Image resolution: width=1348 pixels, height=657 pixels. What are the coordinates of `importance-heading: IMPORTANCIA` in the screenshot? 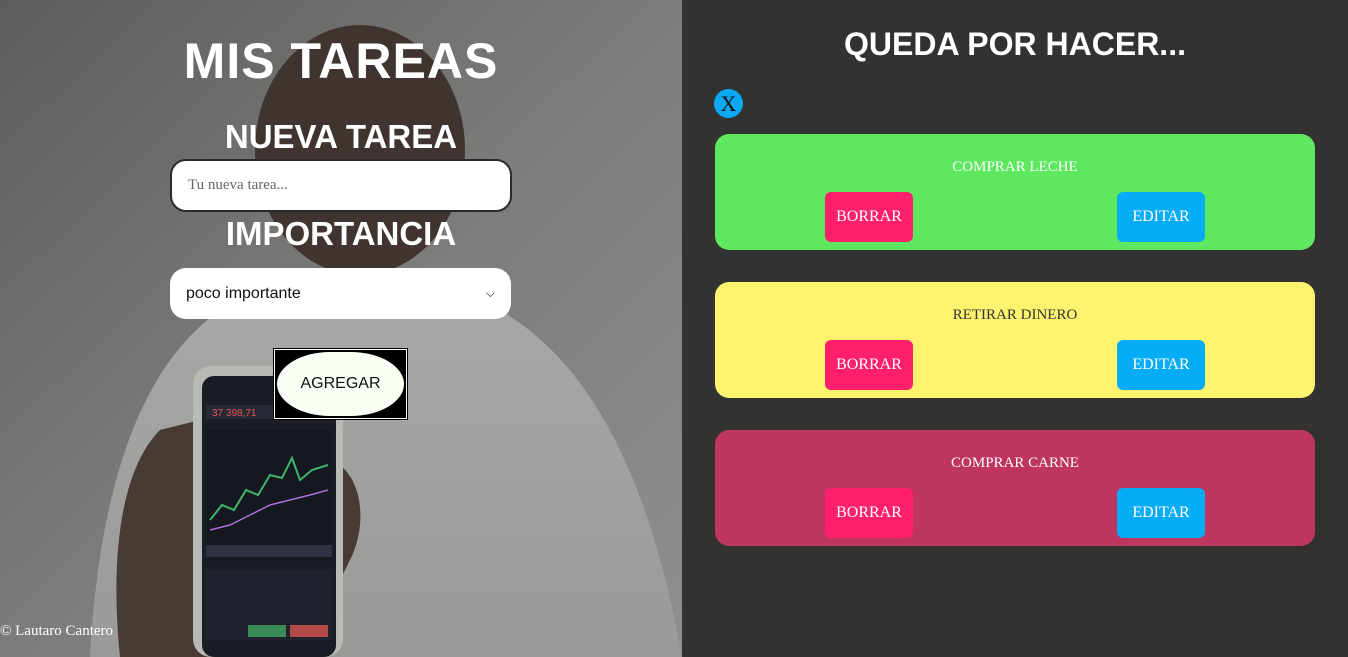 It's located at (341, 233).